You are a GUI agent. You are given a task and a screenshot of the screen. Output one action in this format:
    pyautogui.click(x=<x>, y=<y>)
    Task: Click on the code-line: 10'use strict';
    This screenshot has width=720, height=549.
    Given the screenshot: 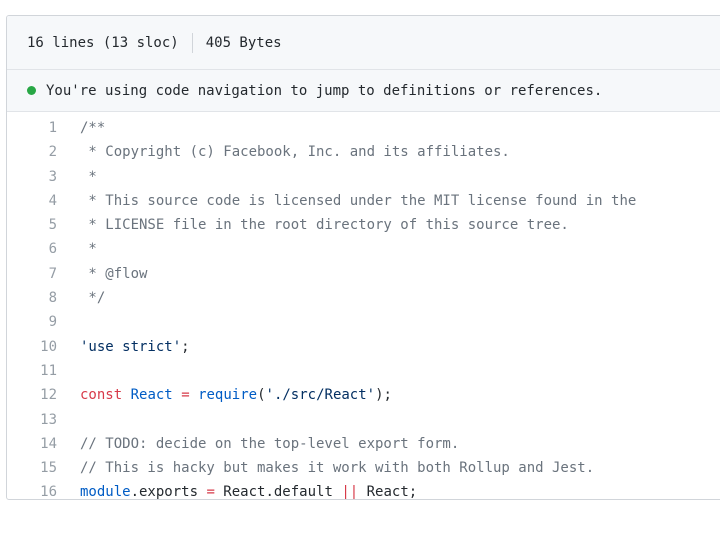 What is the action you would take?
    pyautogui.click(x=363, y=347)
    